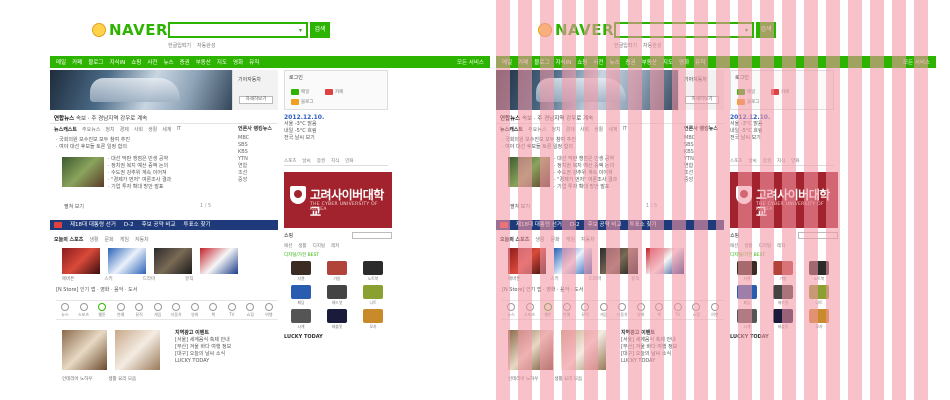 This screenshot has height=400, width=950. Describe the element at coordinates (541, 62) in the screenshot. I see `nav-item: 블로그` at that location.